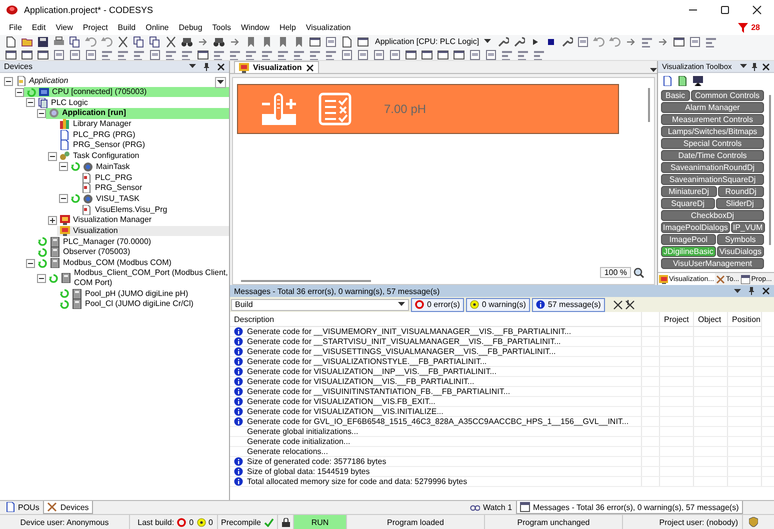 This screenshot has width=774, height=529. What do you see at coordinates (154, 177) in the screenshot?
I see `tree-item: PLC_PRG` at bounding box center [154, 177].